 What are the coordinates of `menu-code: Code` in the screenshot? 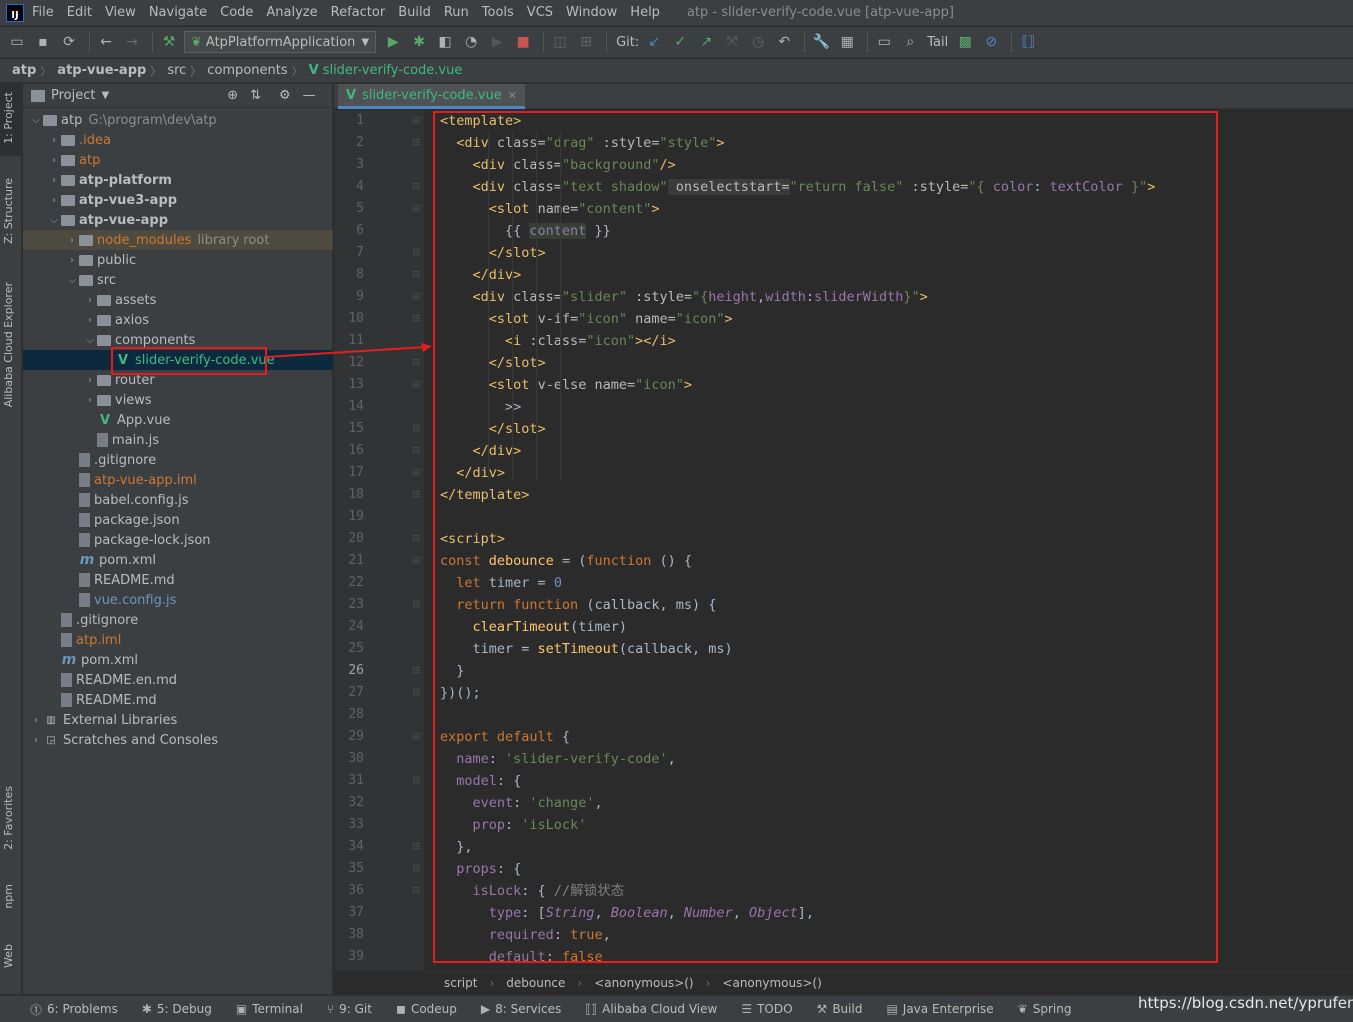 It's located at (236, 12).